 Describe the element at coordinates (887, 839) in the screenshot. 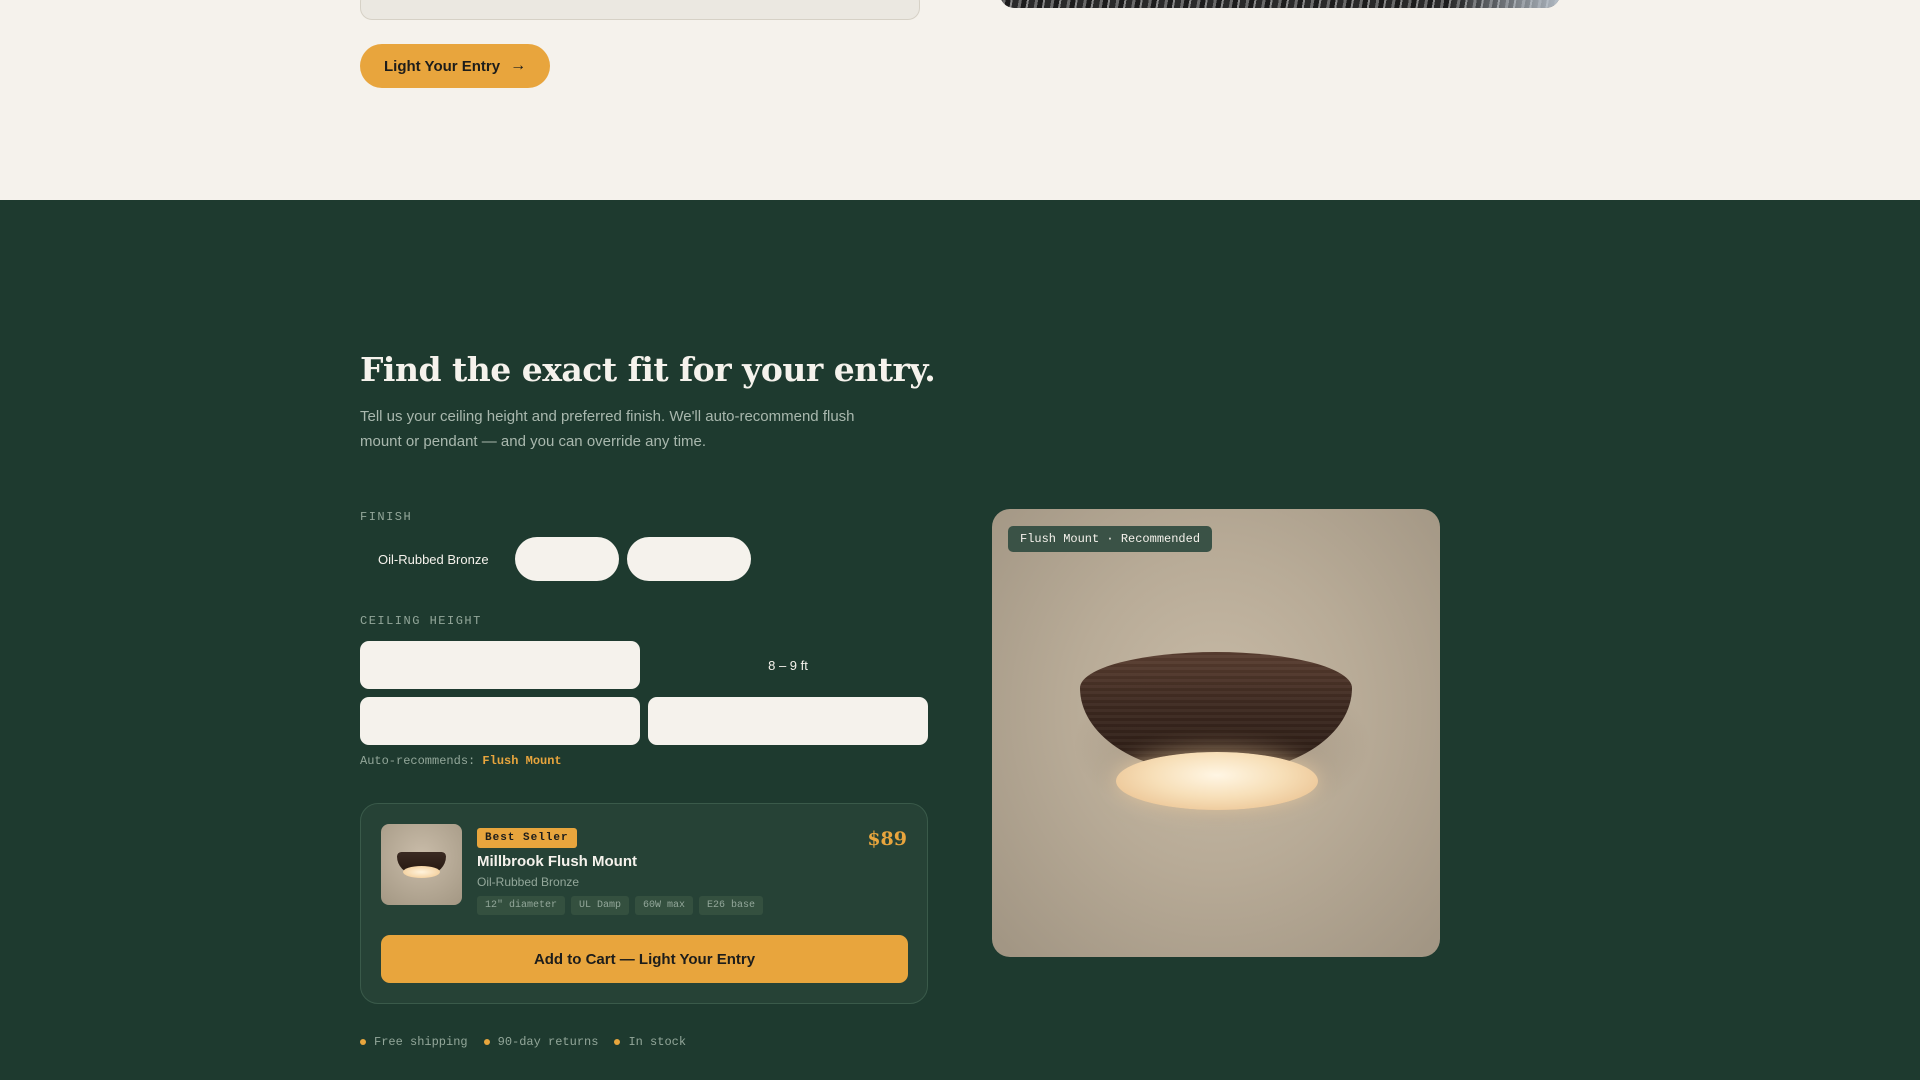

I see `product-price: $89` at that location.